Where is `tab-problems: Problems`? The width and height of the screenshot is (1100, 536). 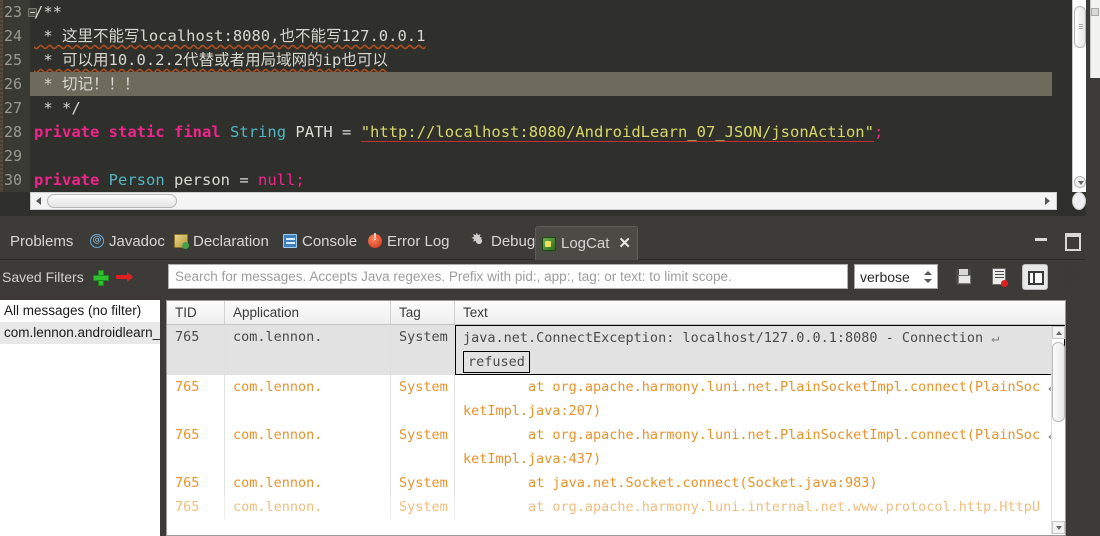 tab-problems: Problems is located at coordinates (41, 241).